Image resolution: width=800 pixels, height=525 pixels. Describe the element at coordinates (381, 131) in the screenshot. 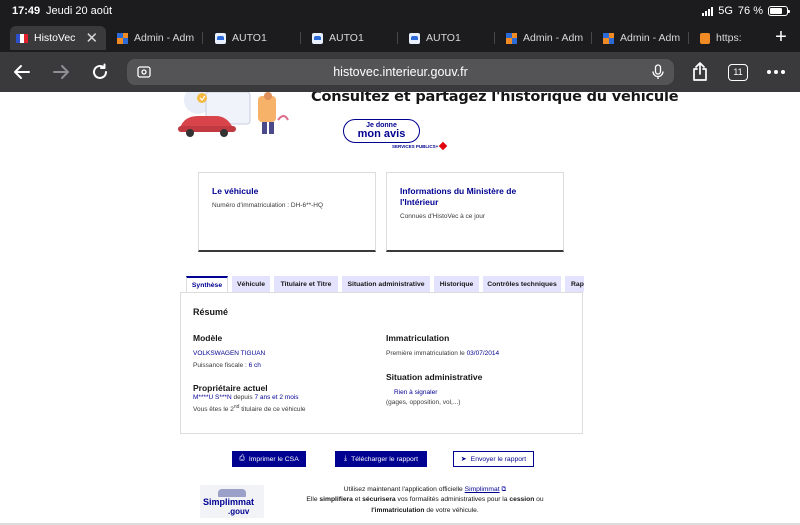

I see `feedback-button: Je donne mon avis` at that location.